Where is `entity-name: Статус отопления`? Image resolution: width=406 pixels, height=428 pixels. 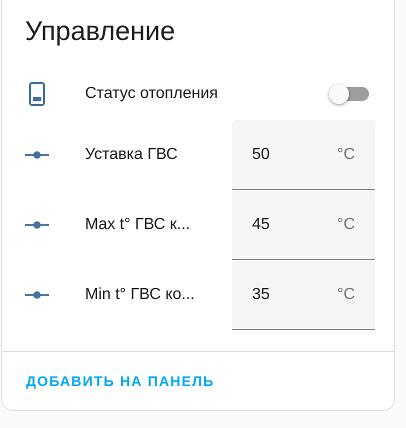 entity-name: Статус отопления is located at coordinates (152, 93).